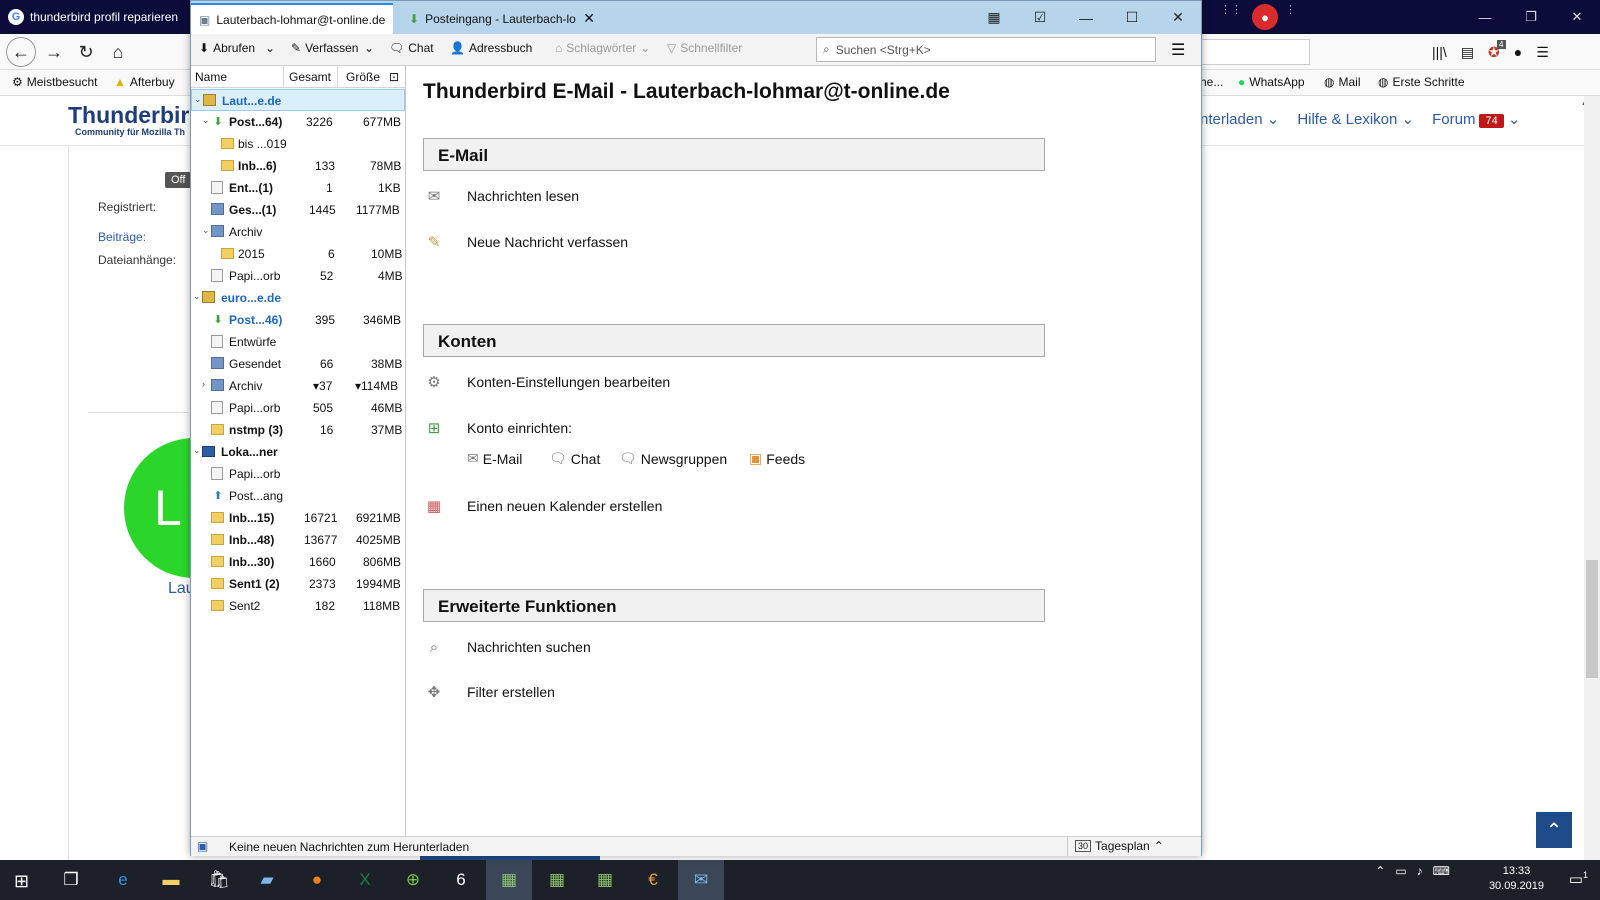 Image resolution: width=1600 pixels, height=900 pixels. Describe the element at coordinates (219, 880) in the screenshot. I see `store-icon: 🛍` at that location.